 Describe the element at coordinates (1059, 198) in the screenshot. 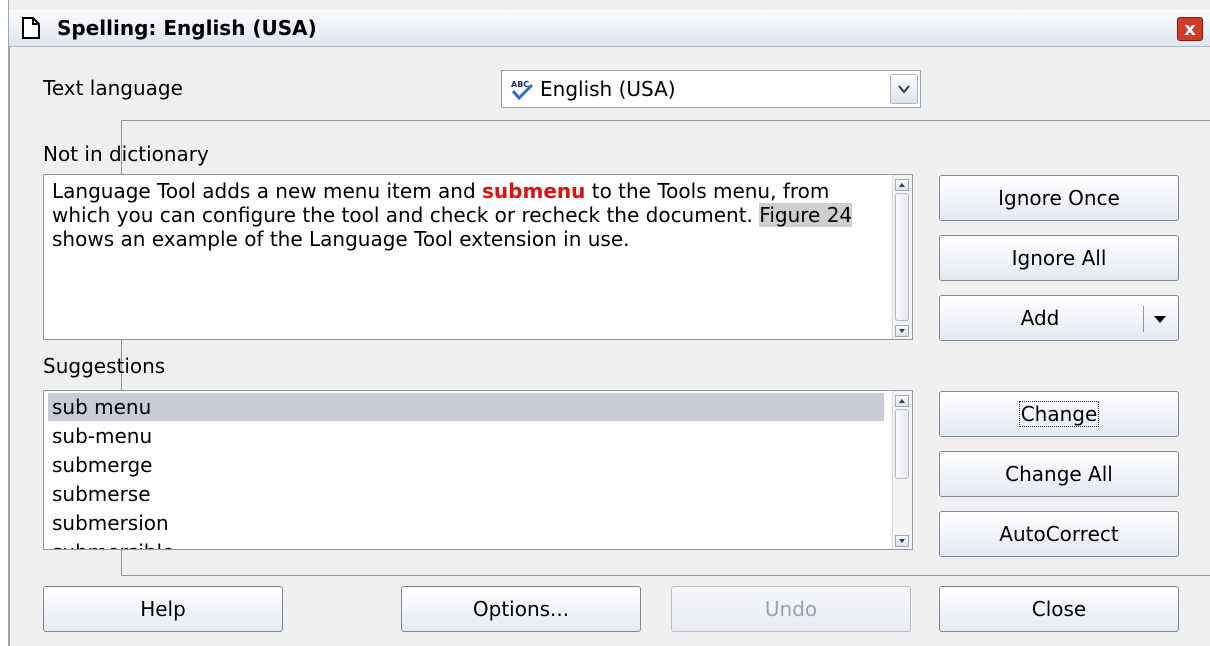

I see `ignore-once-button: Ignore Once` at that location.